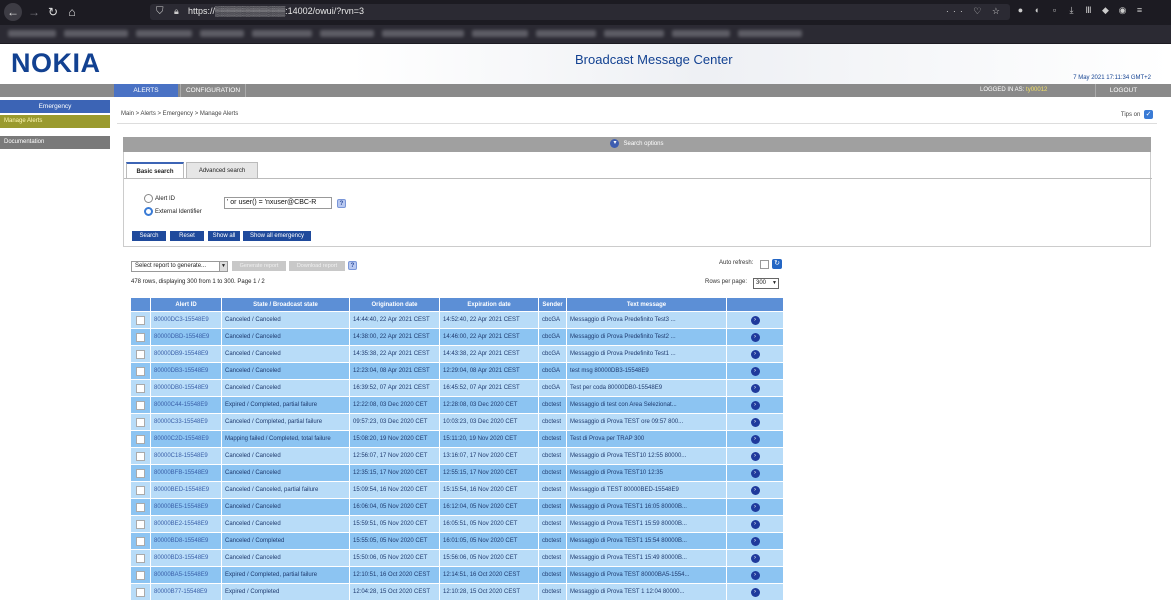  Describe the element at coordinates (178, 11) in the screenshot. I see `lock-icon: 🔒︎` at that location.